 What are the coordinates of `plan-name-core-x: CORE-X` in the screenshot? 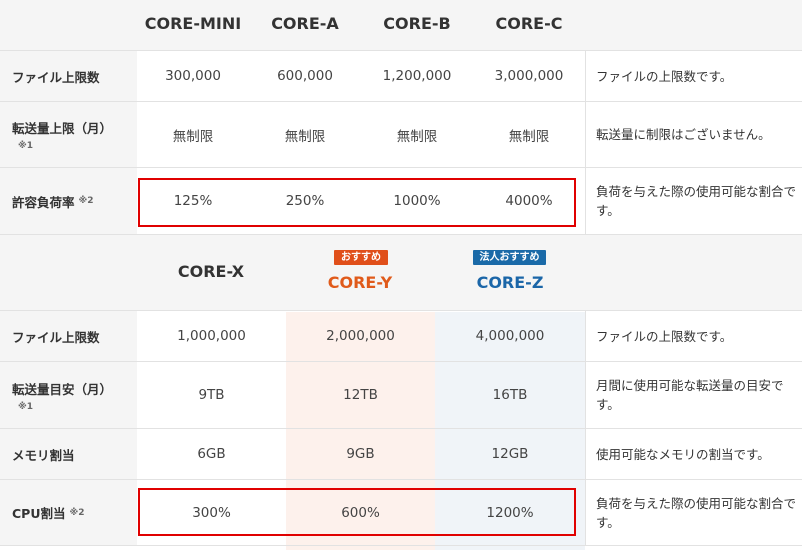 It's located at (211, 271).